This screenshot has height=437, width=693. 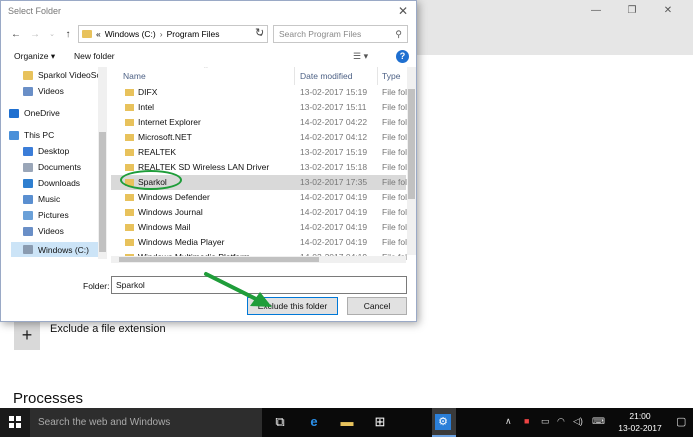 I want to click on taskbar-clock: 21:00 13-02-2017, so click(x=640, y=422).